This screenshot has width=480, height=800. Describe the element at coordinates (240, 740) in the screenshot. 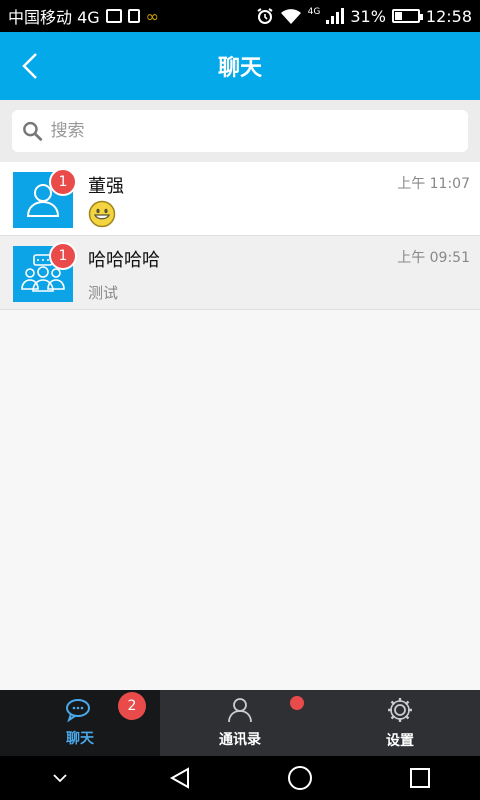

I see `tab-label: 通讯录` at that location.